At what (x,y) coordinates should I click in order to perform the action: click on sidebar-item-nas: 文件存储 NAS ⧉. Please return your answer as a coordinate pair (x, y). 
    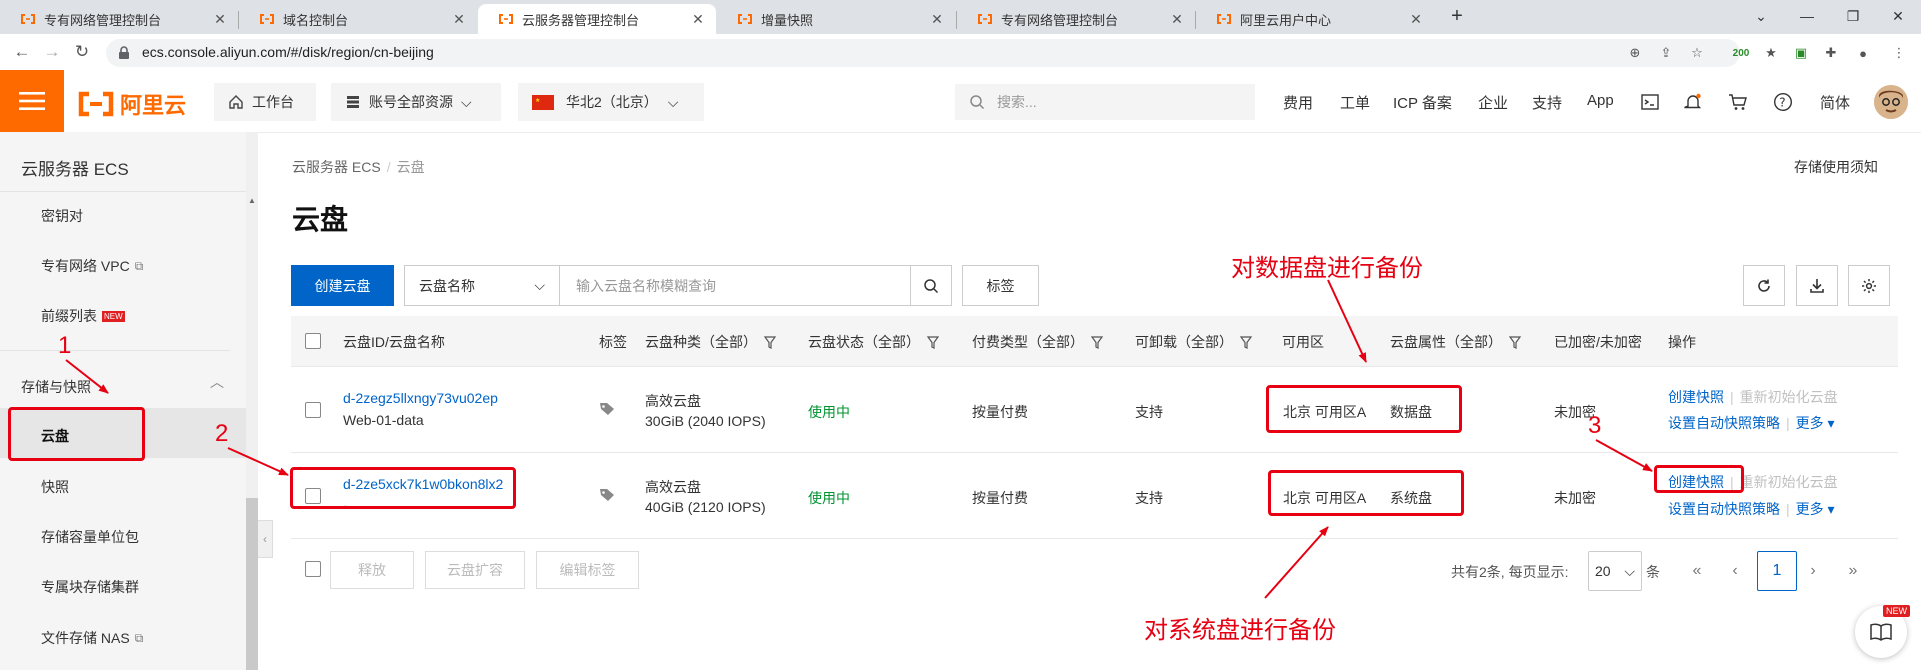
    Looking at the image, I should click on (92, 638).